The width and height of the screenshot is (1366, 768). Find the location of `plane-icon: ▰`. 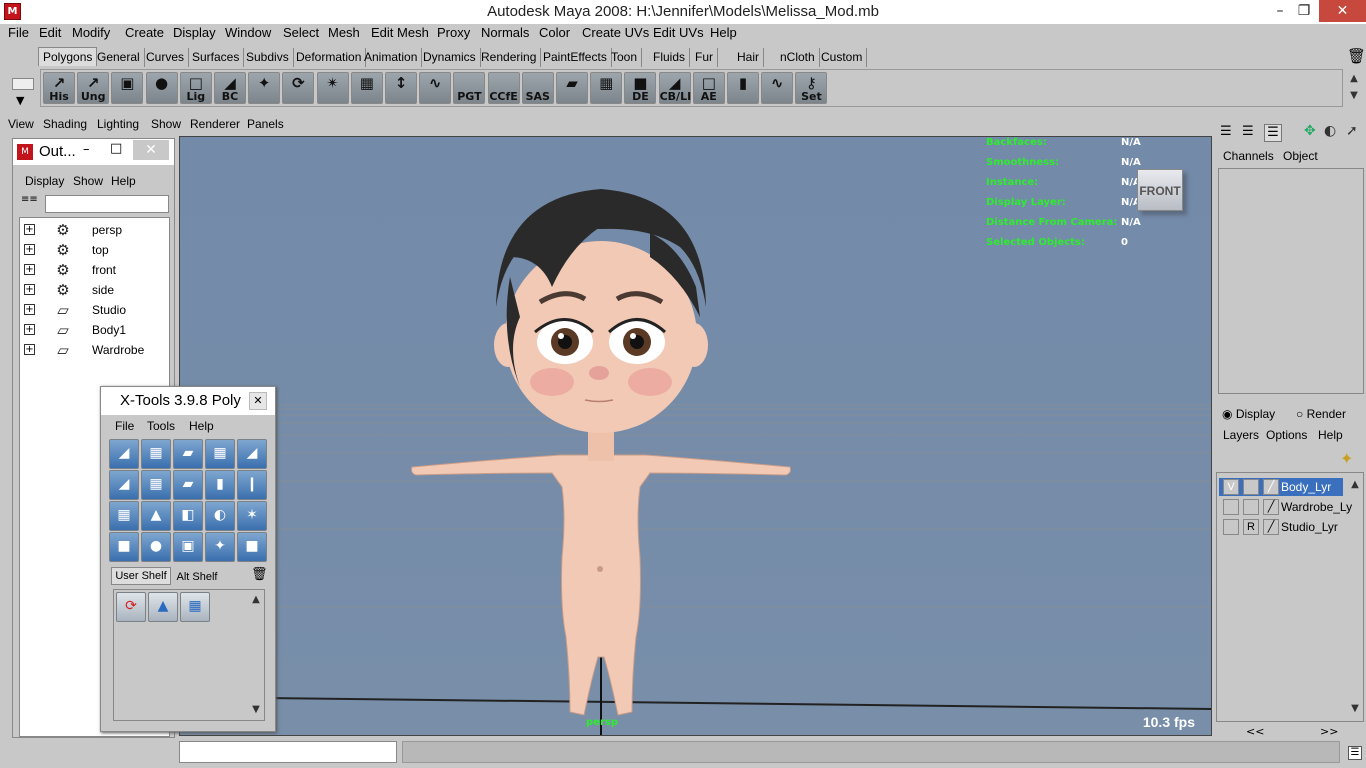

plane-icon: ▰ is located at coordinates (188, 454).